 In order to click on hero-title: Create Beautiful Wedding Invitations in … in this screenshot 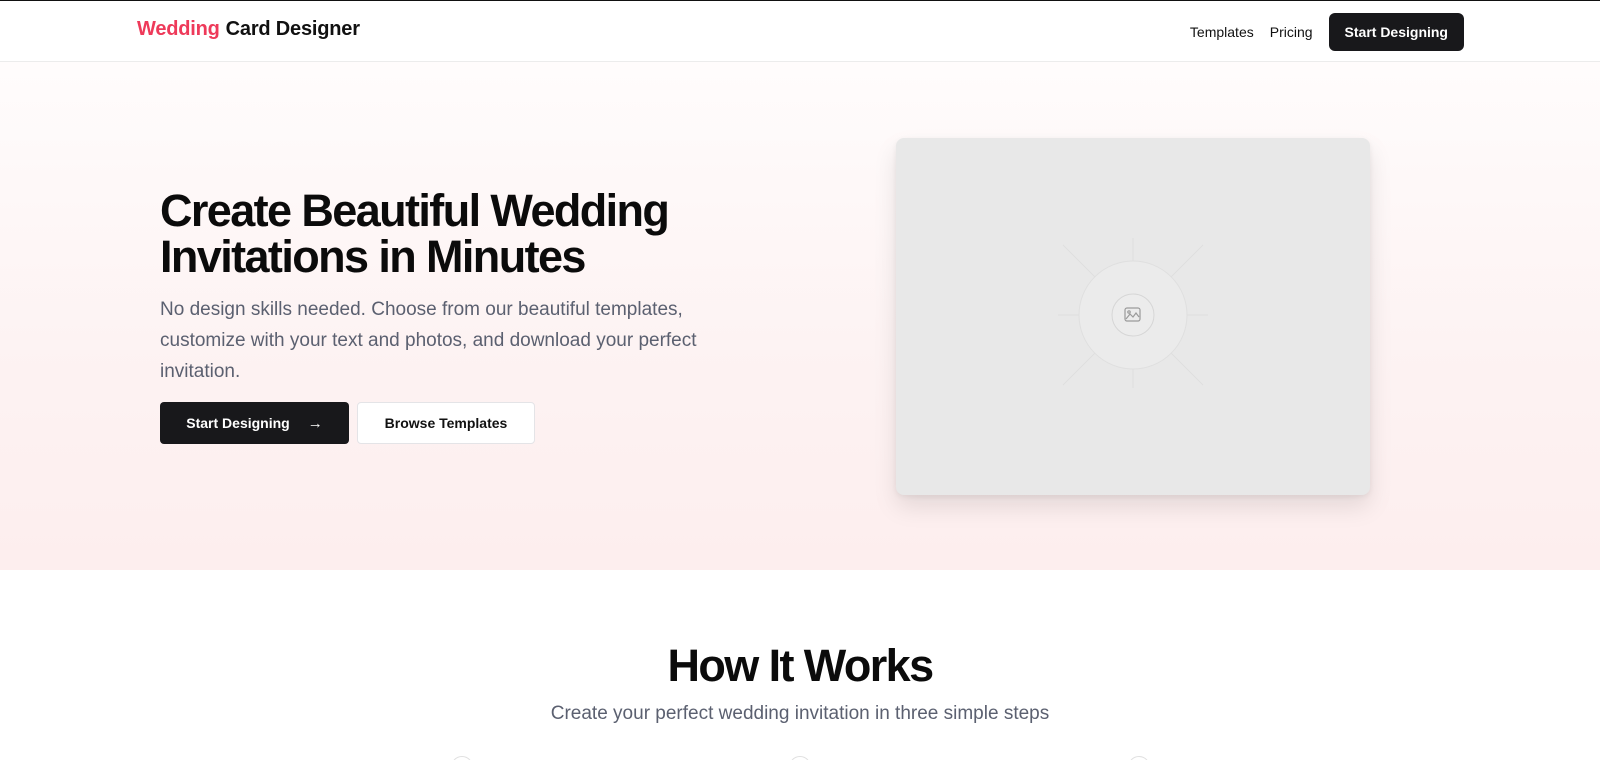, I will do `click(415, 233)`.